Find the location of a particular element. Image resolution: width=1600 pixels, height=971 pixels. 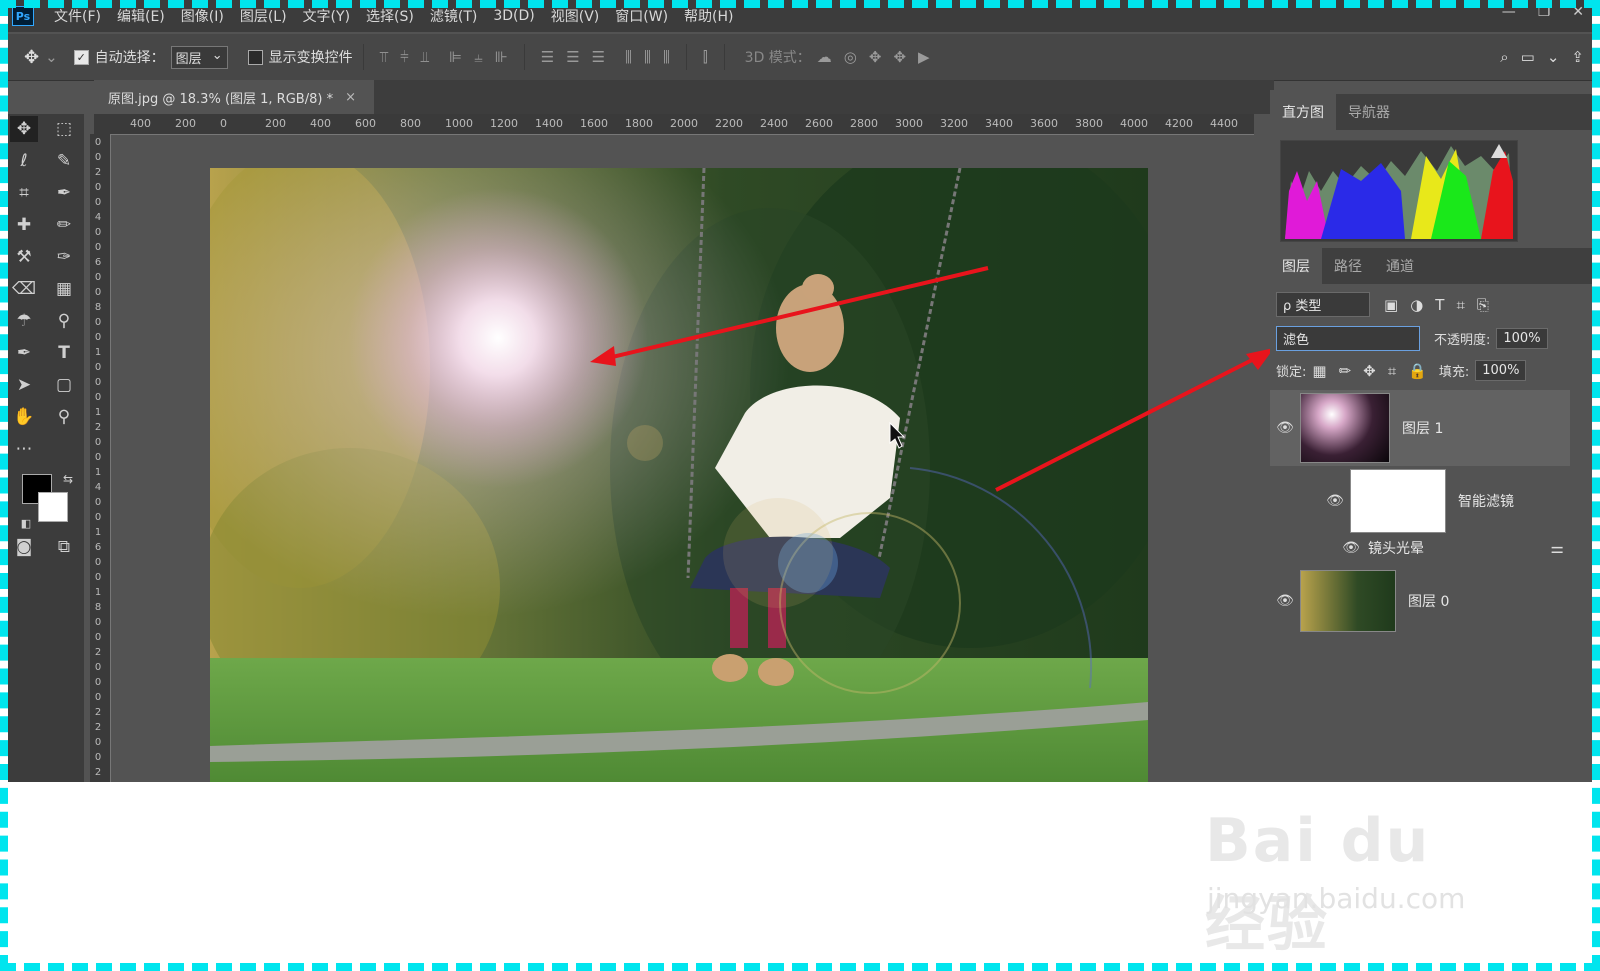

align-bottom-icon: ⫫ is located at coordinates (425, 57).